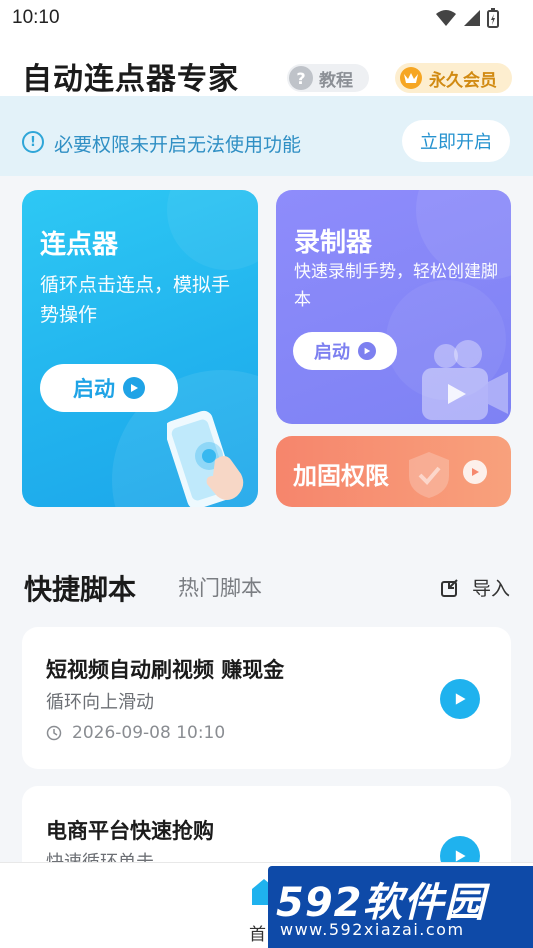 This screenshot has width=533, height=948. Describe the element at coordinates (130, 79) in the screenshot. I see `app-title: 自动连点器专家` at that location.